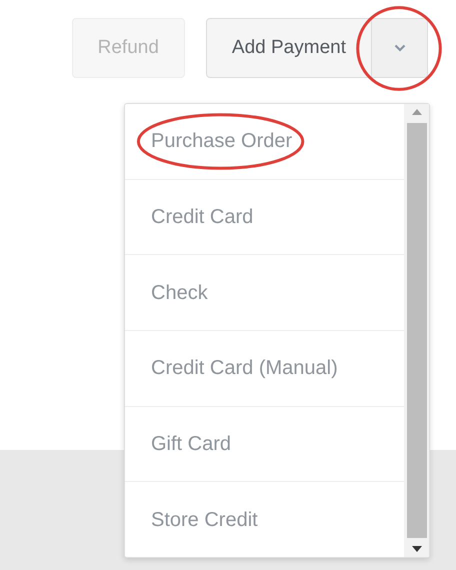 The width and height of the screenshot is (456, 570). Describe the element at coordinates (179, 293) in the screenshot. I see `menu-item: Check` at that location.